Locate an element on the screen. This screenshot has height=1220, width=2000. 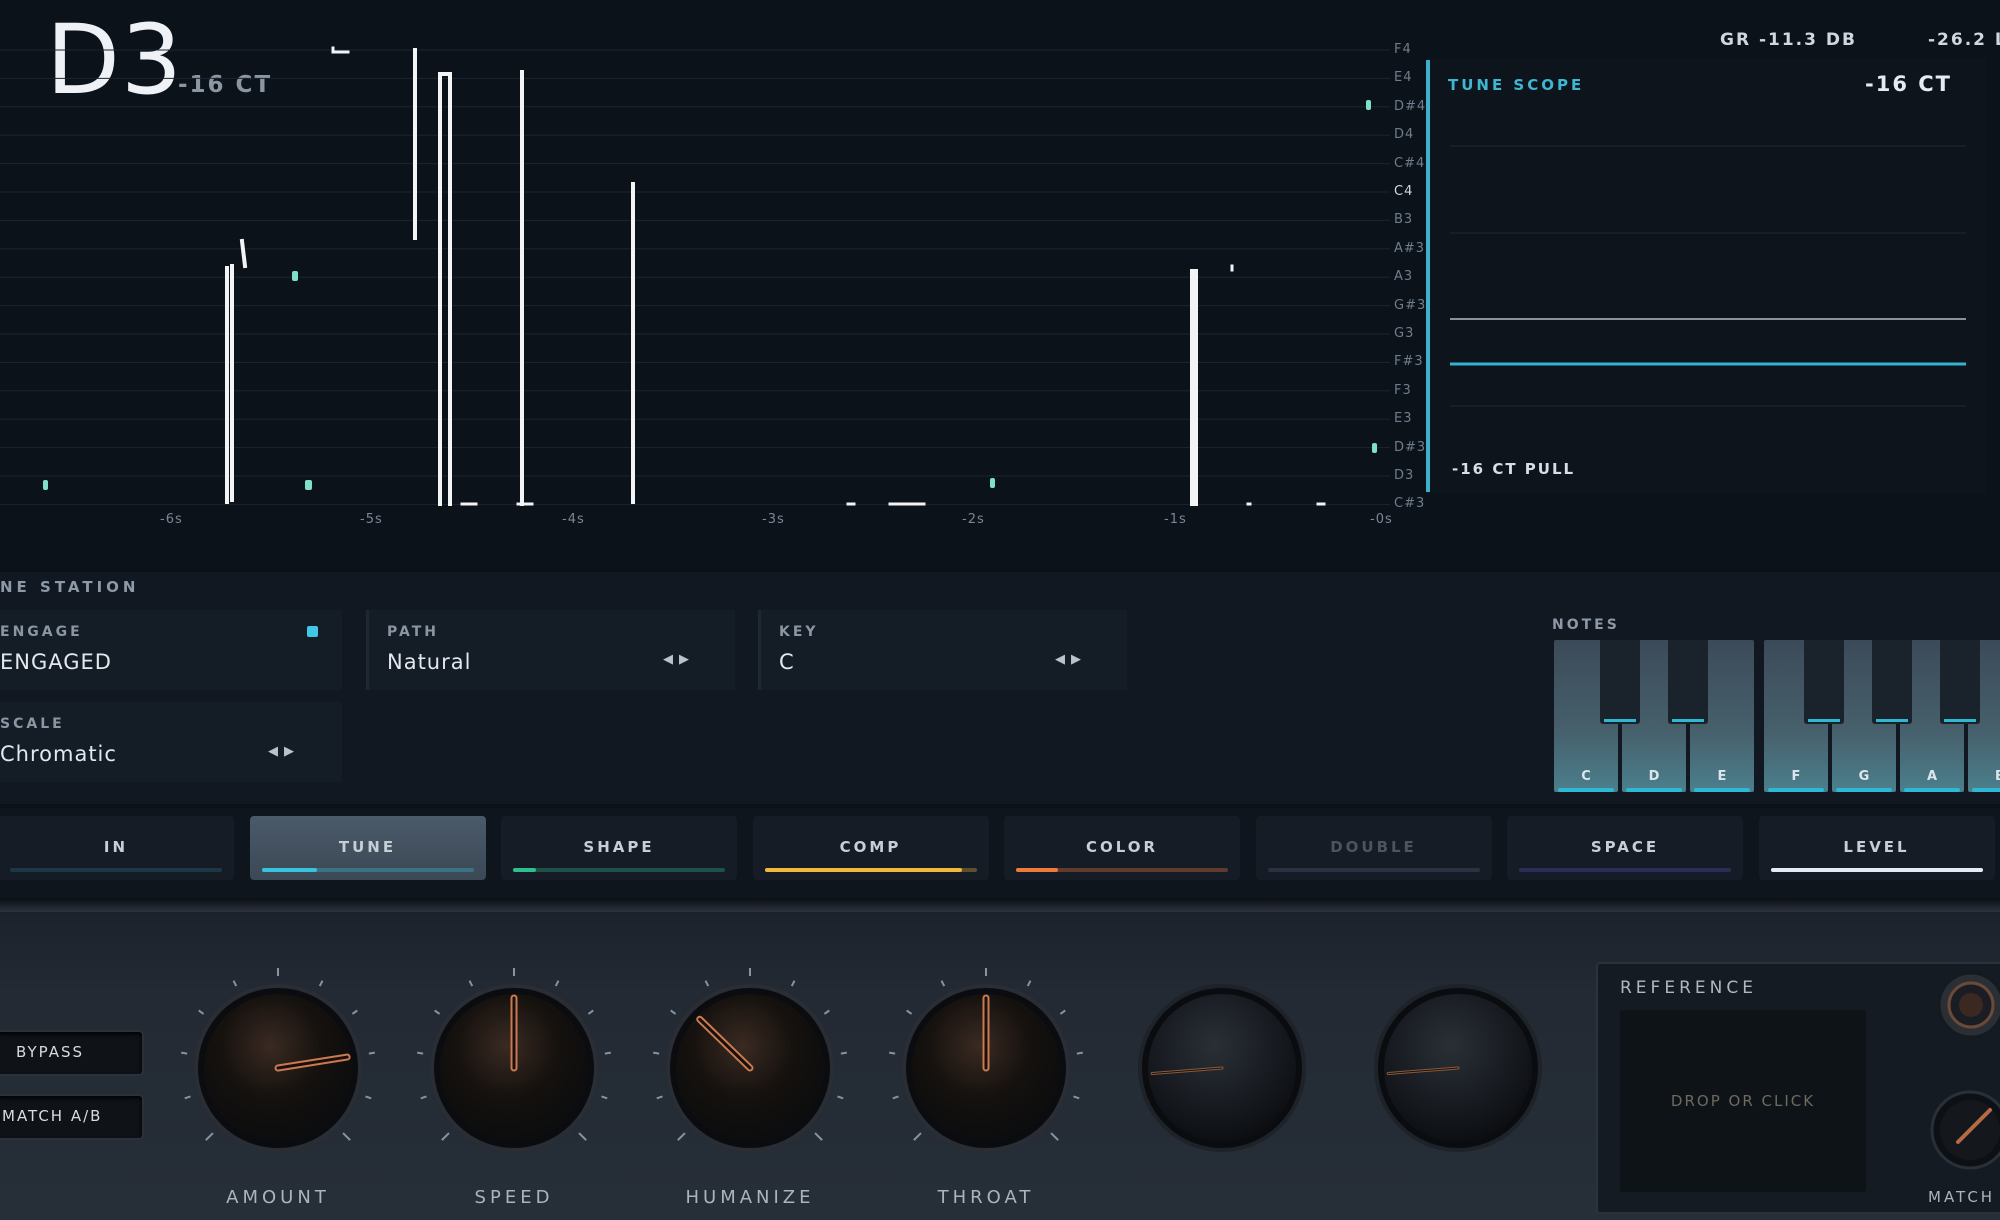
tab-label: IN is located at coordinates (116, 847).